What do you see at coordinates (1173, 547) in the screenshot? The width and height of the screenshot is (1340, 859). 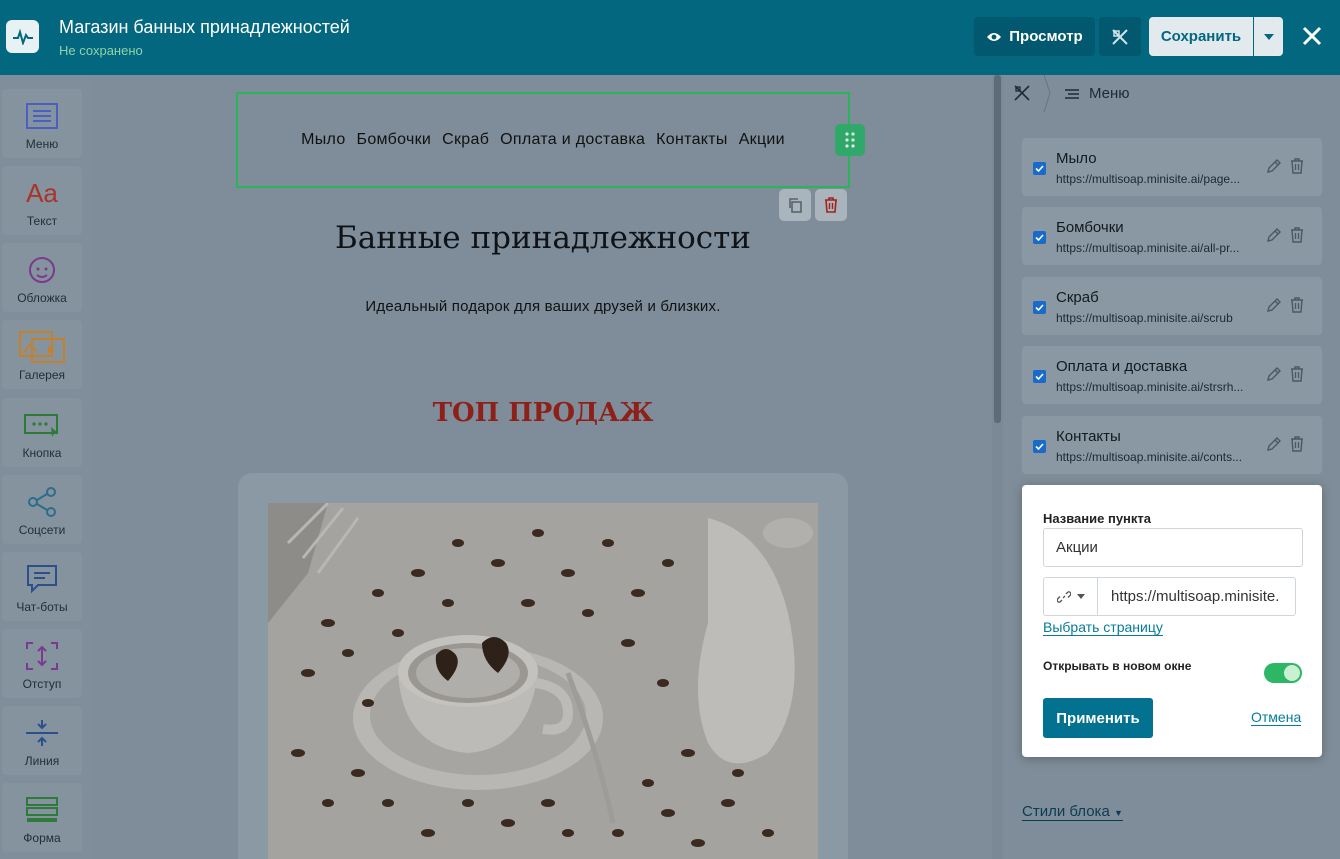 I see `item-name-input: Акции` at bounding box center [1173, 547].